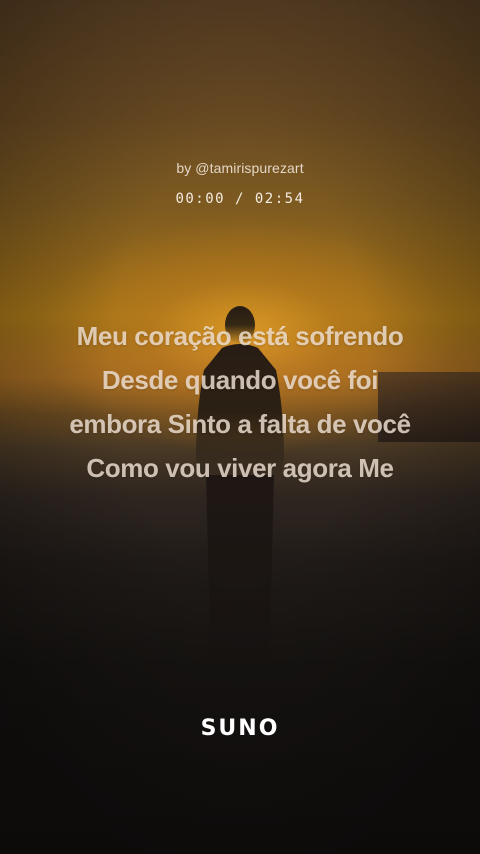 This screenshot has width=480, height=854. Describe the element at coordinates (240, 336) in the screenshot. I see `lyric-line: Meu coração está sofrendo` at that location.